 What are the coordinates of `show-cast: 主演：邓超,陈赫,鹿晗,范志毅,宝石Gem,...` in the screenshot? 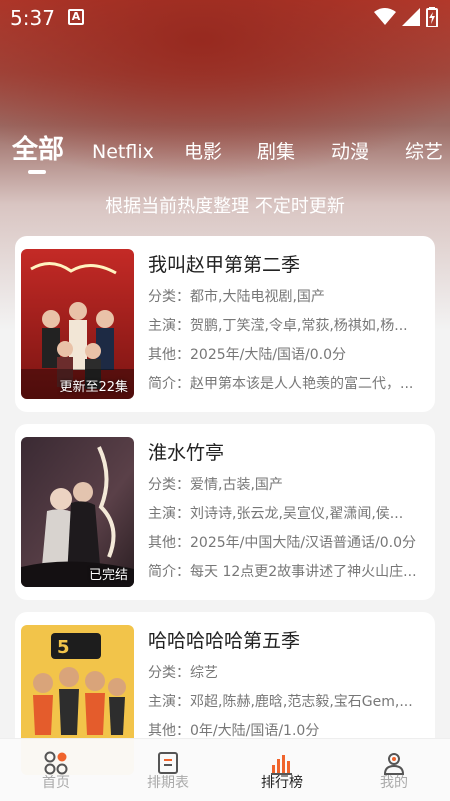 It's located at (280, 702).